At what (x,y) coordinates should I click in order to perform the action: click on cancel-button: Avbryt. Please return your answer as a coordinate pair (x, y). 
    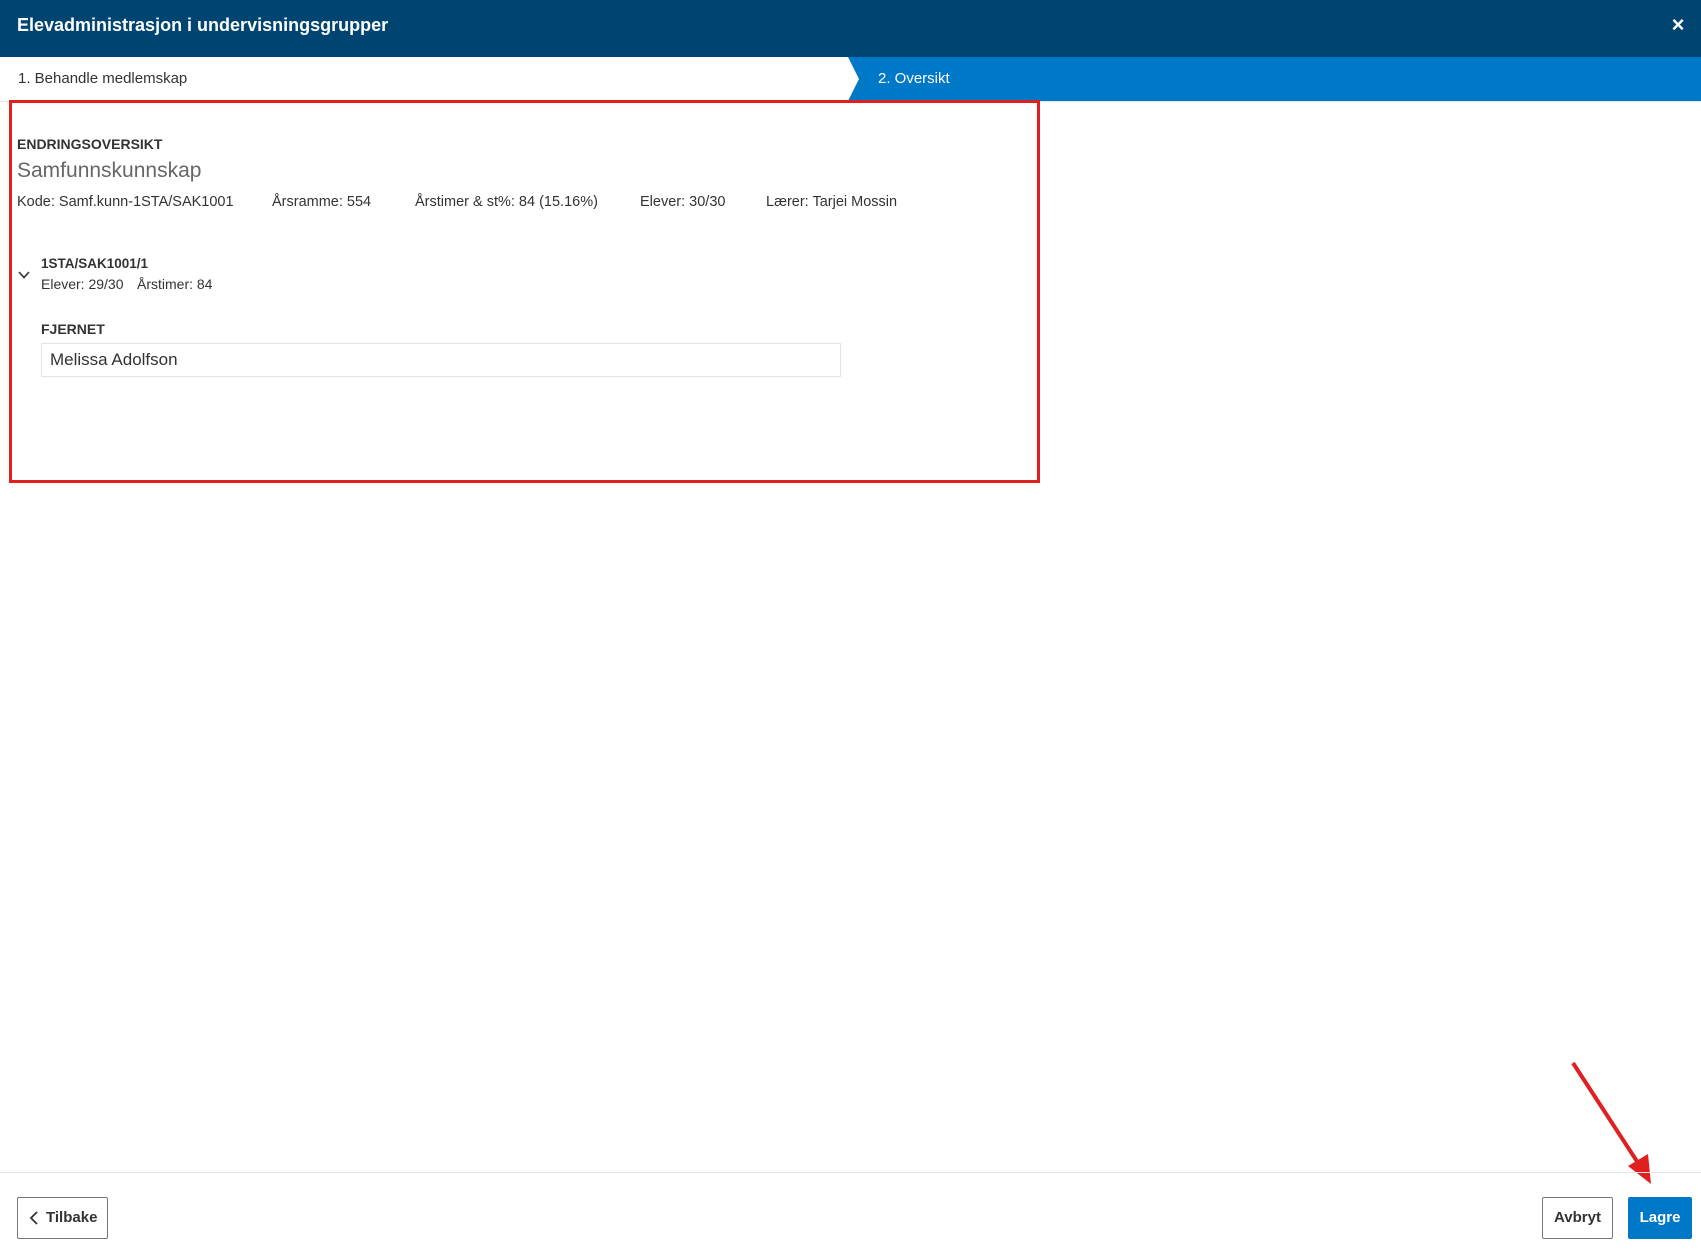
    Looking at the image, I should click on (1577, 1218).